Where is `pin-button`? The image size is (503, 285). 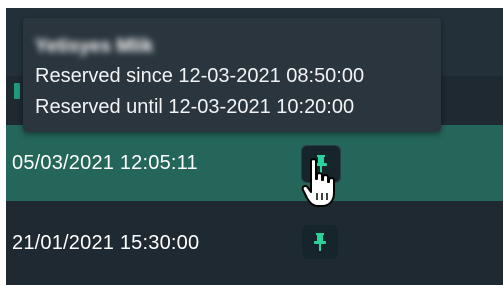 pin-button is located at coordinates (320, 242).